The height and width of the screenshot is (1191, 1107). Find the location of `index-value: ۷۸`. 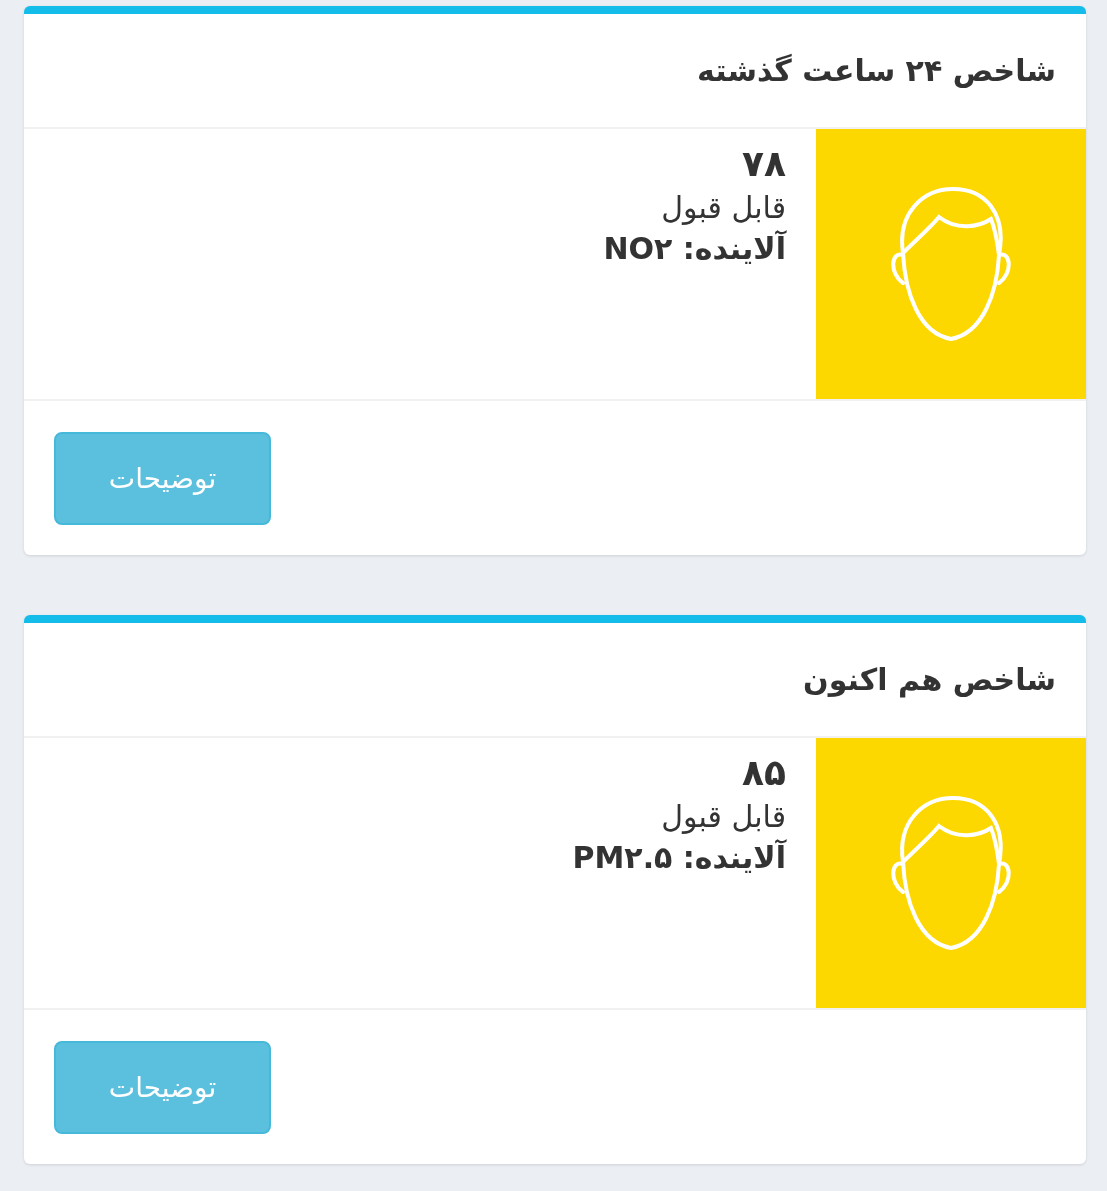

index-value: ۷۸ is located at coordinates (763, 163).